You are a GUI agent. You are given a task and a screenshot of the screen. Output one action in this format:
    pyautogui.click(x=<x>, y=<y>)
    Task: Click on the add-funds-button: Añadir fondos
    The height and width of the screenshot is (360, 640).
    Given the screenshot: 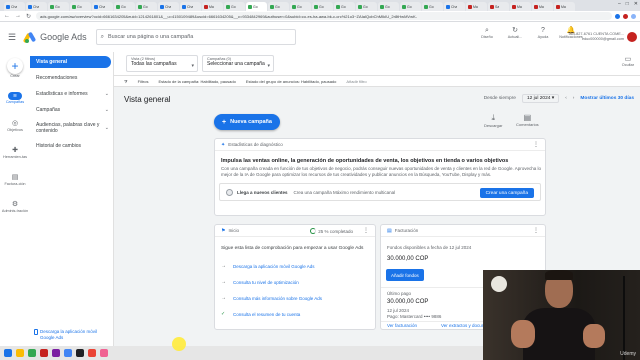 What is the action you would take?
    pyautogui.click(x=405, y=275)
    